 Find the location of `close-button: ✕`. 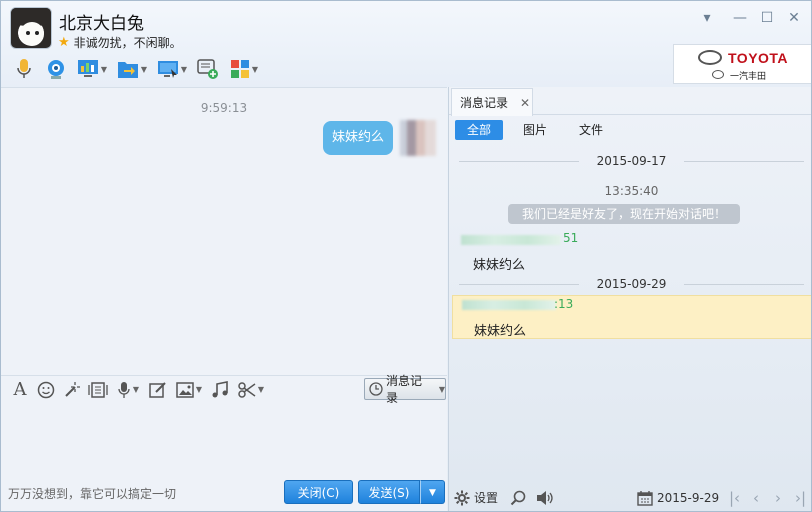

close-button: ✕ is located at coordinates (794, 18).